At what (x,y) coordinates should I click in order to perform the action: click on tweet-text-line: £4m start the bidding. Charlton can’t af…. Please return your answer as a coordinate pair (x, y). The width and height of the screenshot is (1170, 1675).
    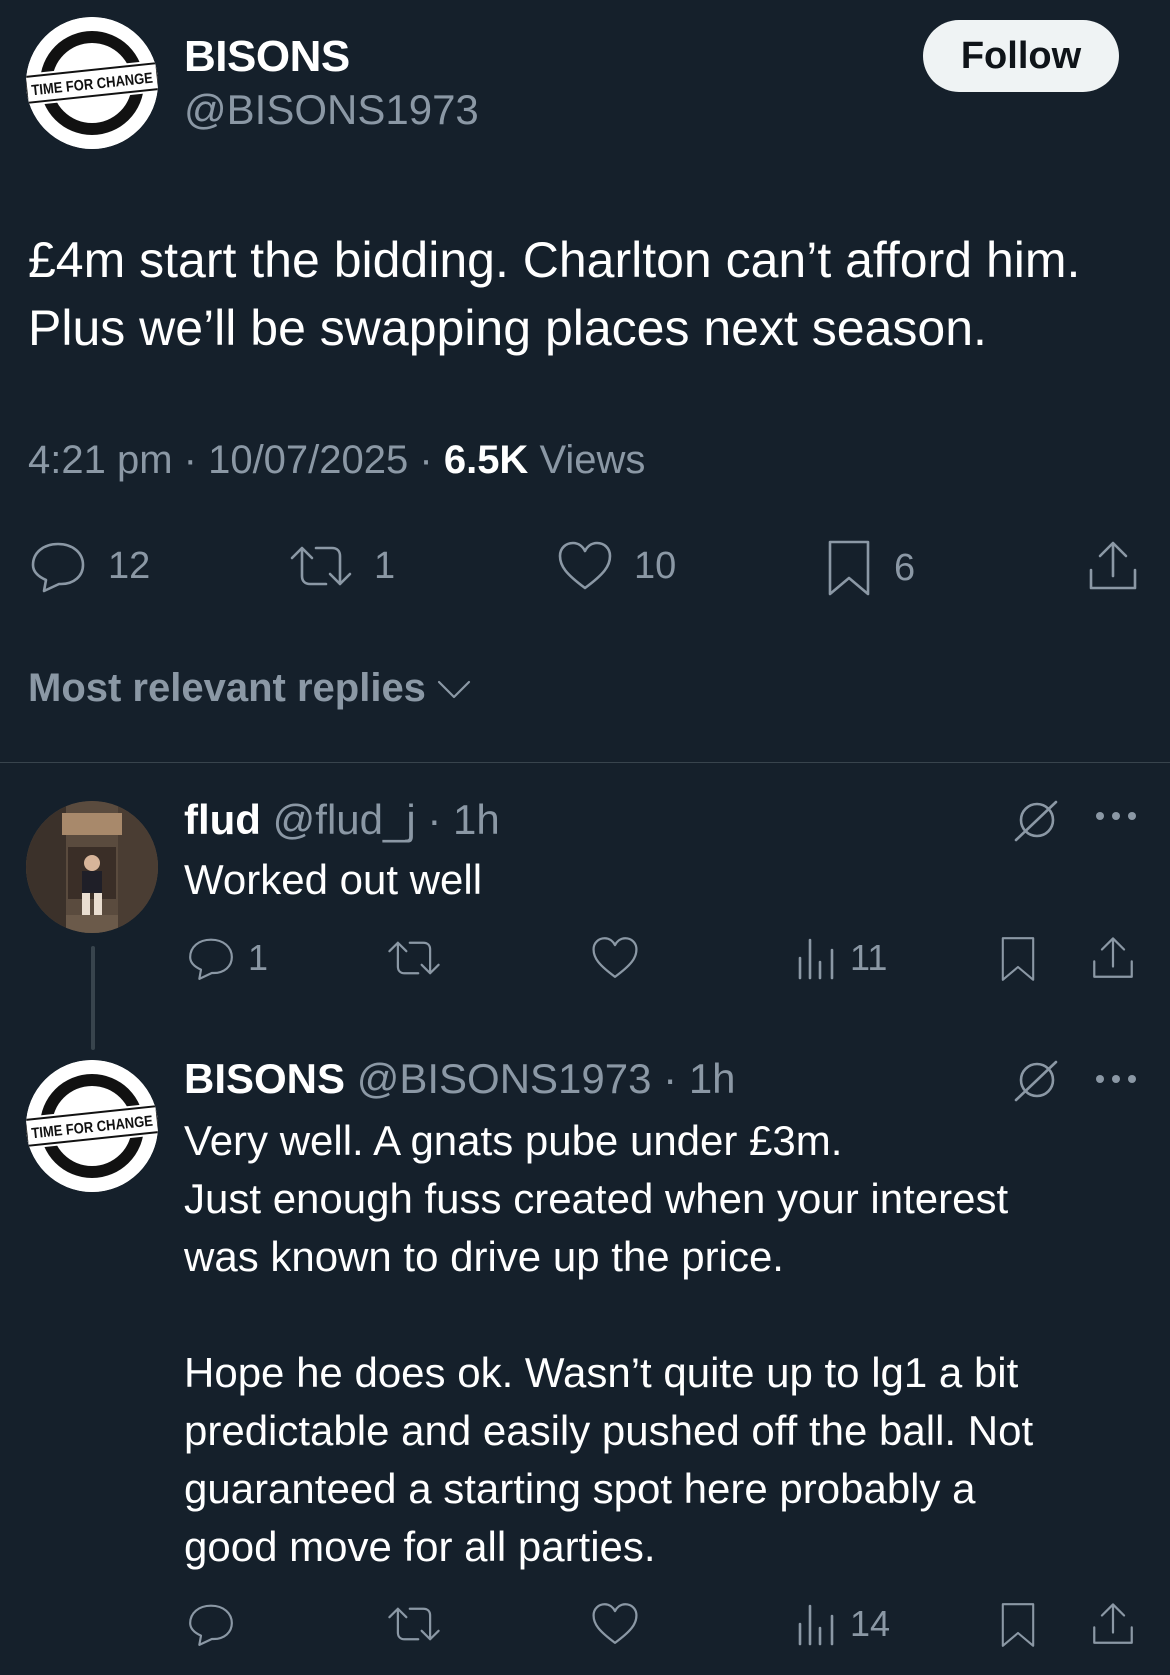
    Looking at the image, I should click on (554, 260).